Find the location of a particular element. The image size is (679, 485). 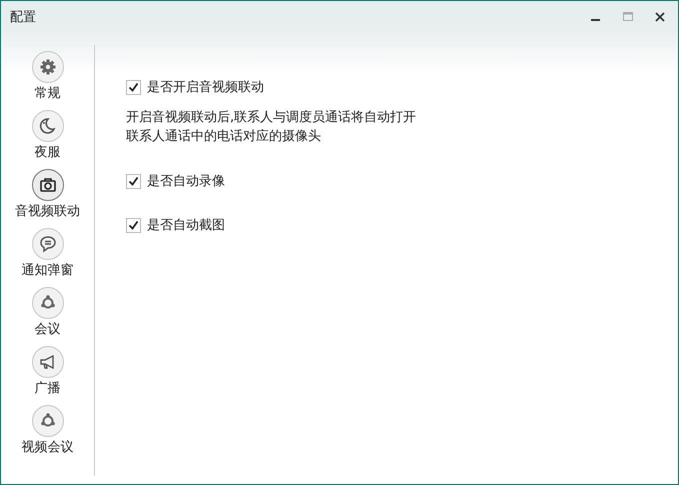

description-text: 联系人通话中的电话对应的摄像头 is located at coordinates (223, 137).